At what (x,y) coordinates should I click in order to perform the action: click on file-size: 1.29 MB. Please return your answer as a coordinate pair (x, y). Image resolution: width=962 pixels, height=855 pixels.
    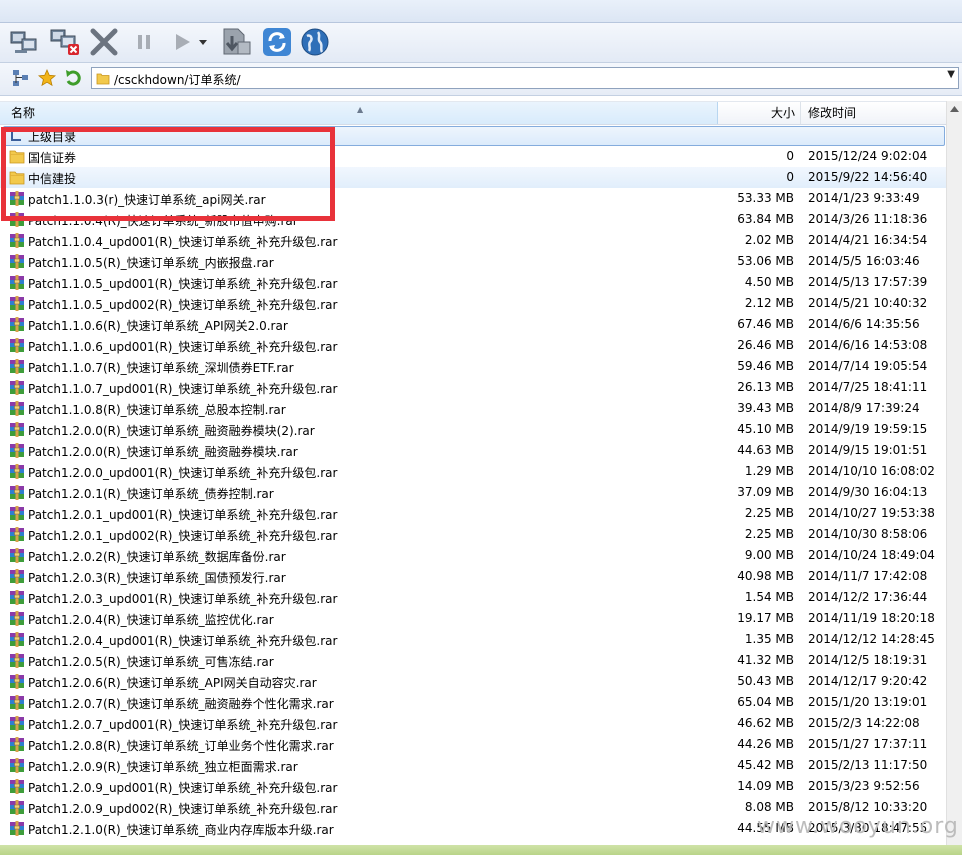
    Looking at the image, I should click on (769, 471).